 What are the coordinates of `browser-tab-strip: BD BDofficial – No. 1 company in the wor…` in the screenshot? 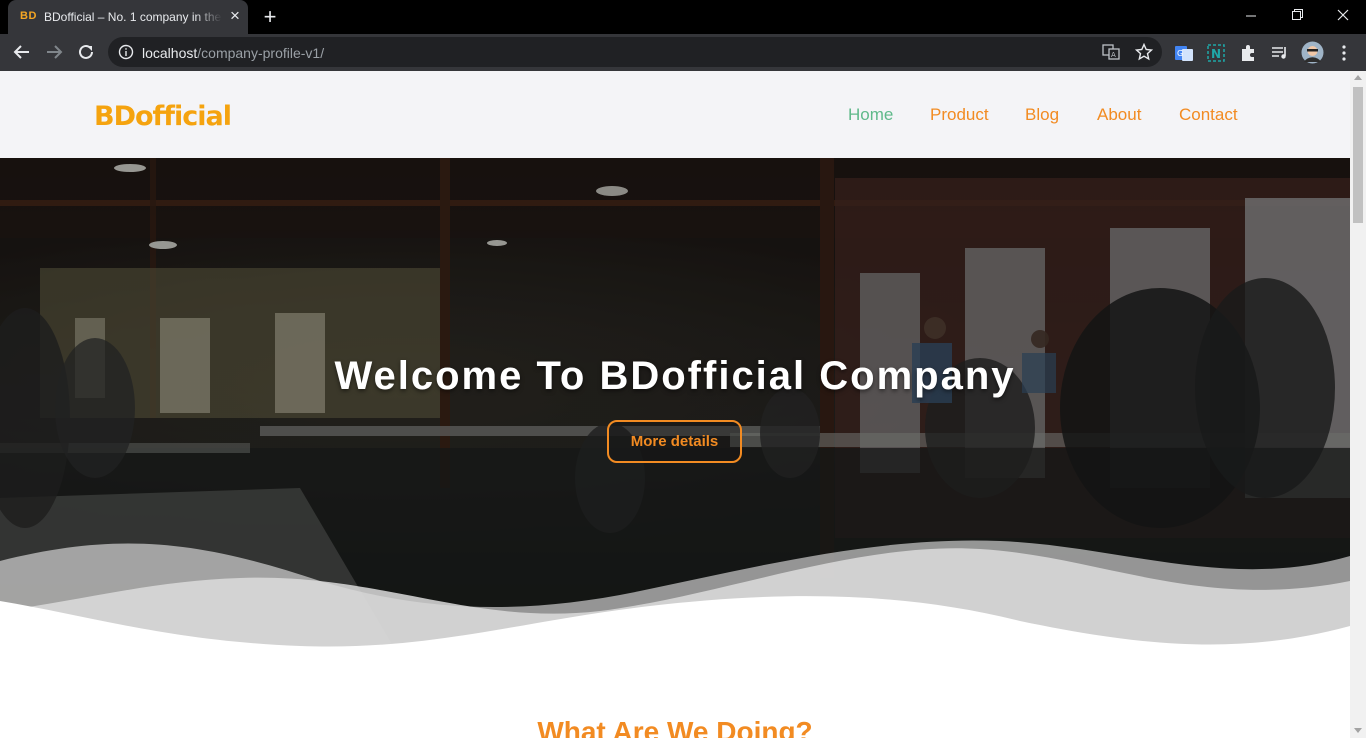 It's located at (683, 17).